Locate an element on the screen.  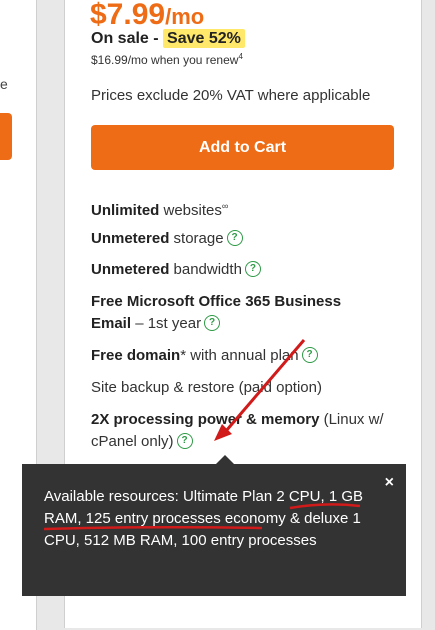
infinity-mark: ∞ is located at coordinates (225, 206).